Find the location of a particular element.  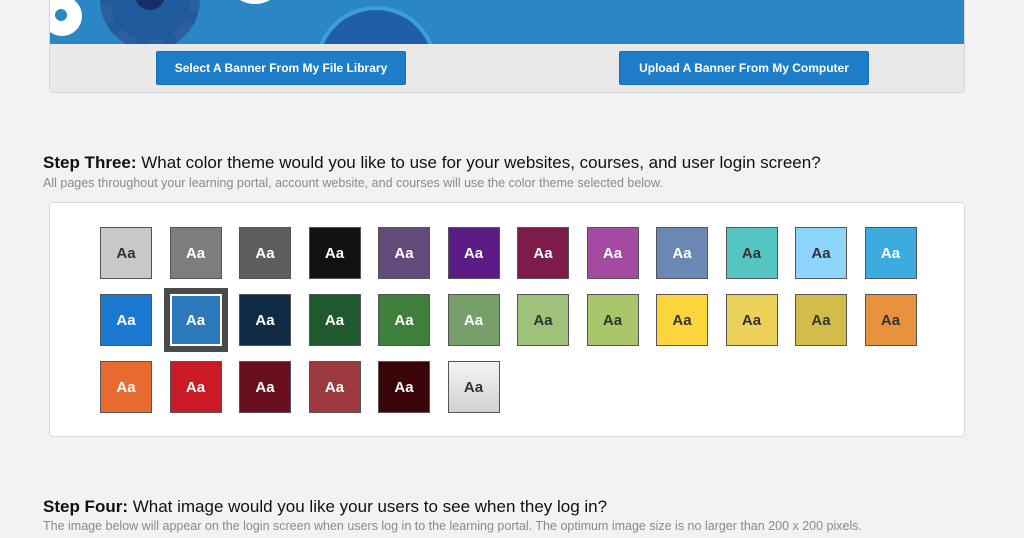

small-gear-hole is located at coordinates (61, 15).